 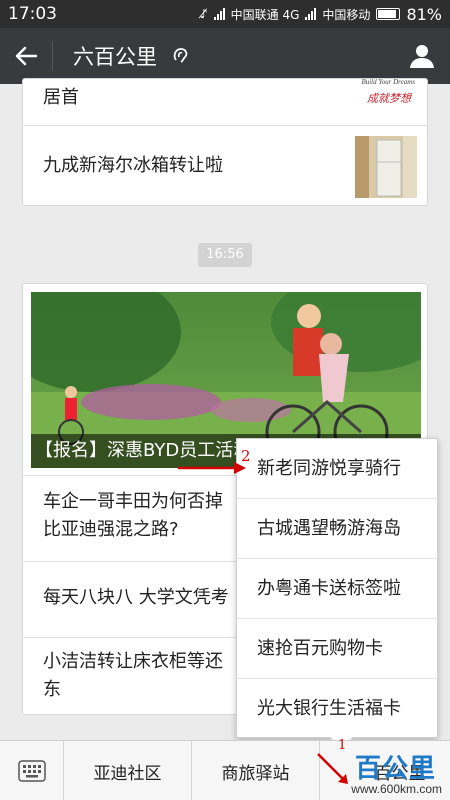 What do you see at coordinates (388, 14) in the screenshot?
I see `battery-icon` at bounding box center [388, 14].